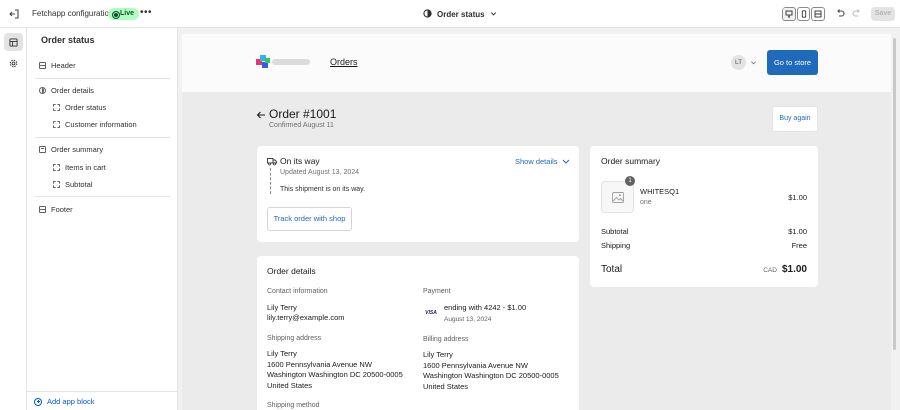  Describe the element at coordinates (660, 191) in the screenshot. I see `product-name: WHITESQ1` at that location.